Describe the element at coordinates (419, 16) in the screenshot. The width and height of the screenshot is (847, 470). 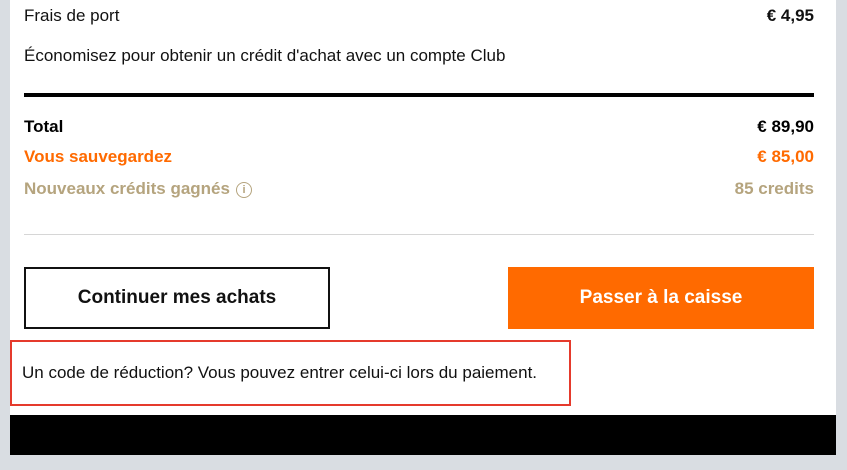
I see `shipping-row: Frais de port € 4,95` at that location.